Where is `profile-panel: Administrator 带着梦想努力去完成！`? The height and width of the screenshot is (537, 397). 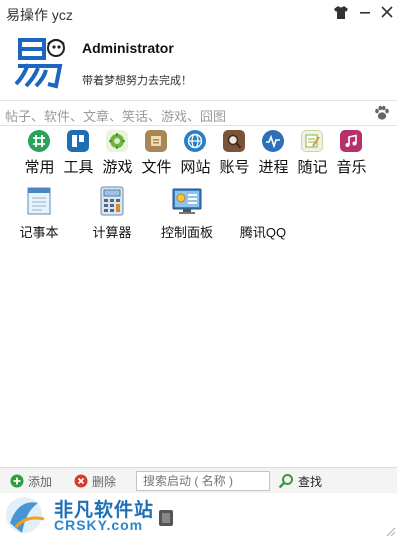
profile-panel: Administrator 带着梦想努力去完成！ is located at coordinates (198, 62).